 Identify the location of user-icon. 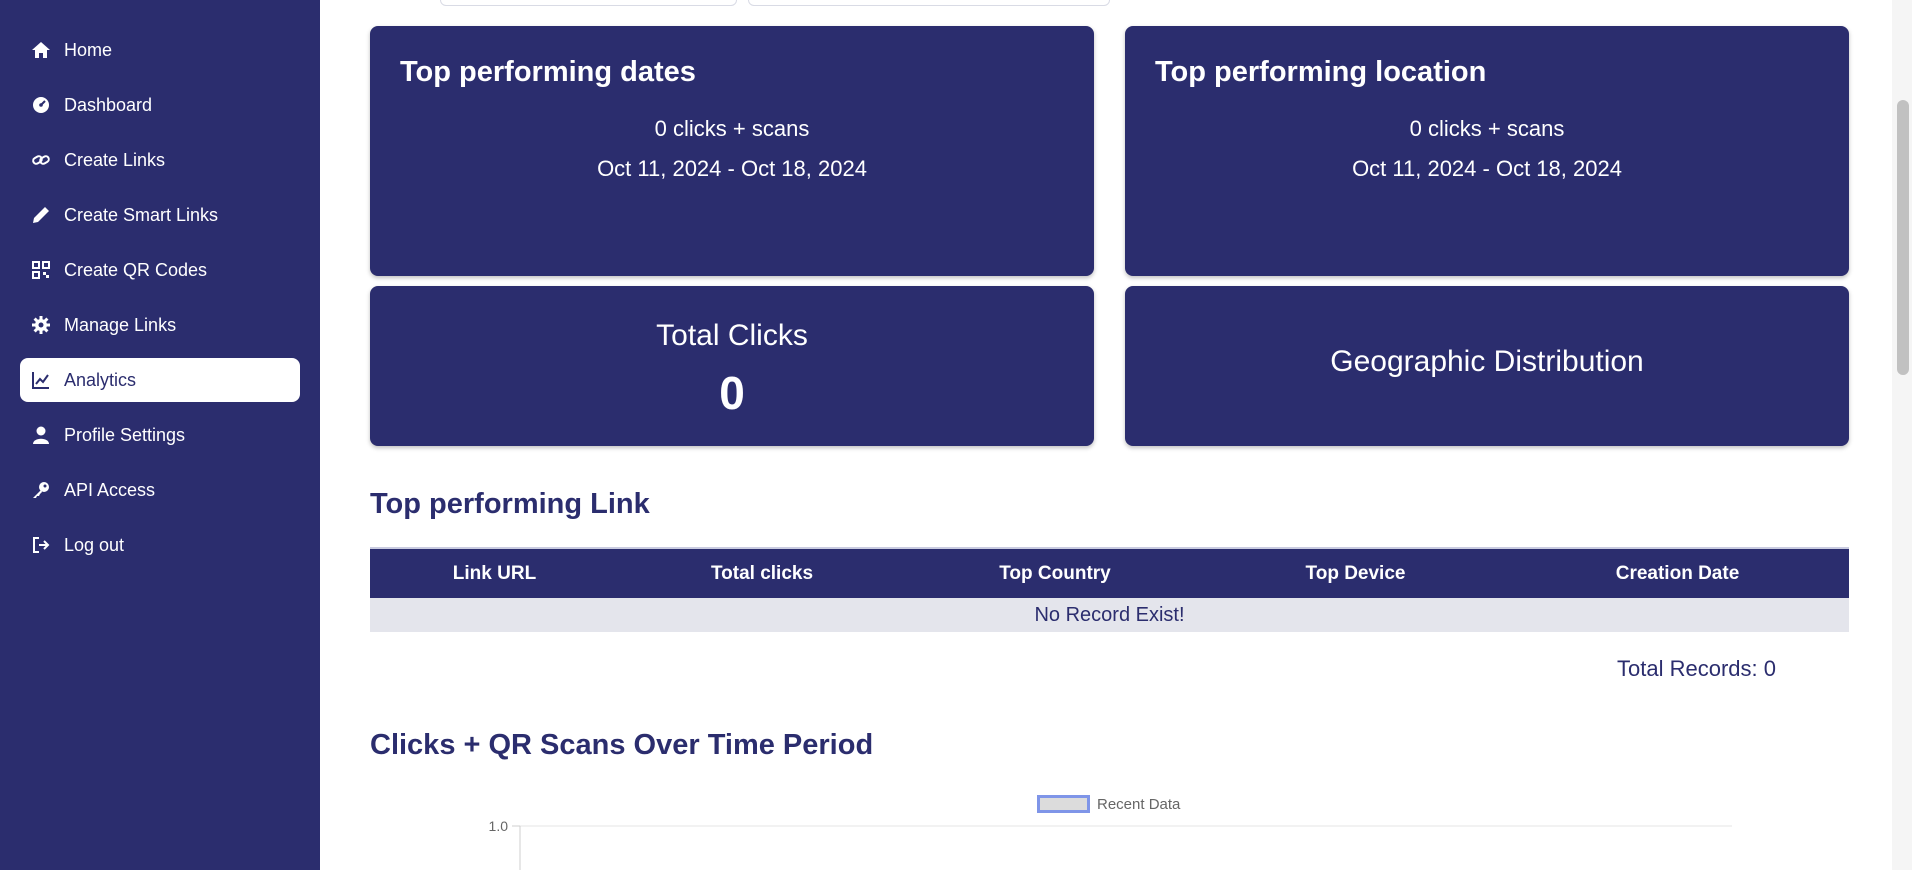
(41, 435).